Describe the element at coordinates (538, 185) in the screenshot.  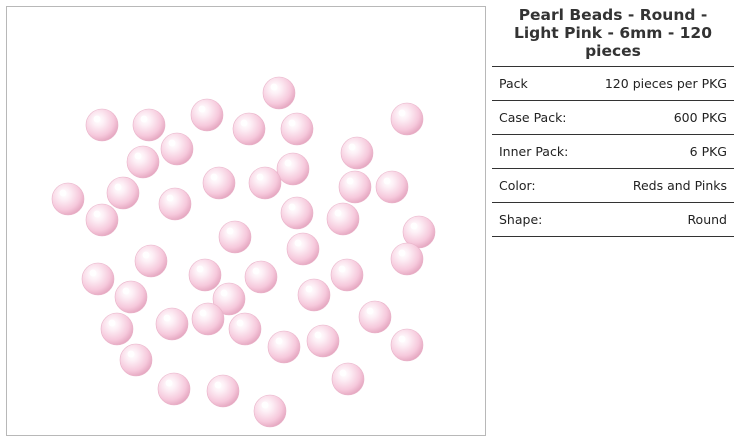
I see `spec-label: Color:` at that location.